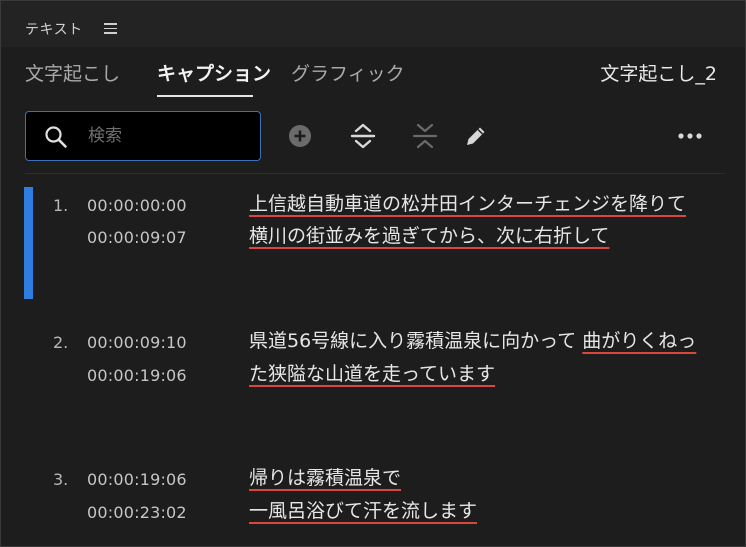  I want to click on search-box, so click(143, 136).